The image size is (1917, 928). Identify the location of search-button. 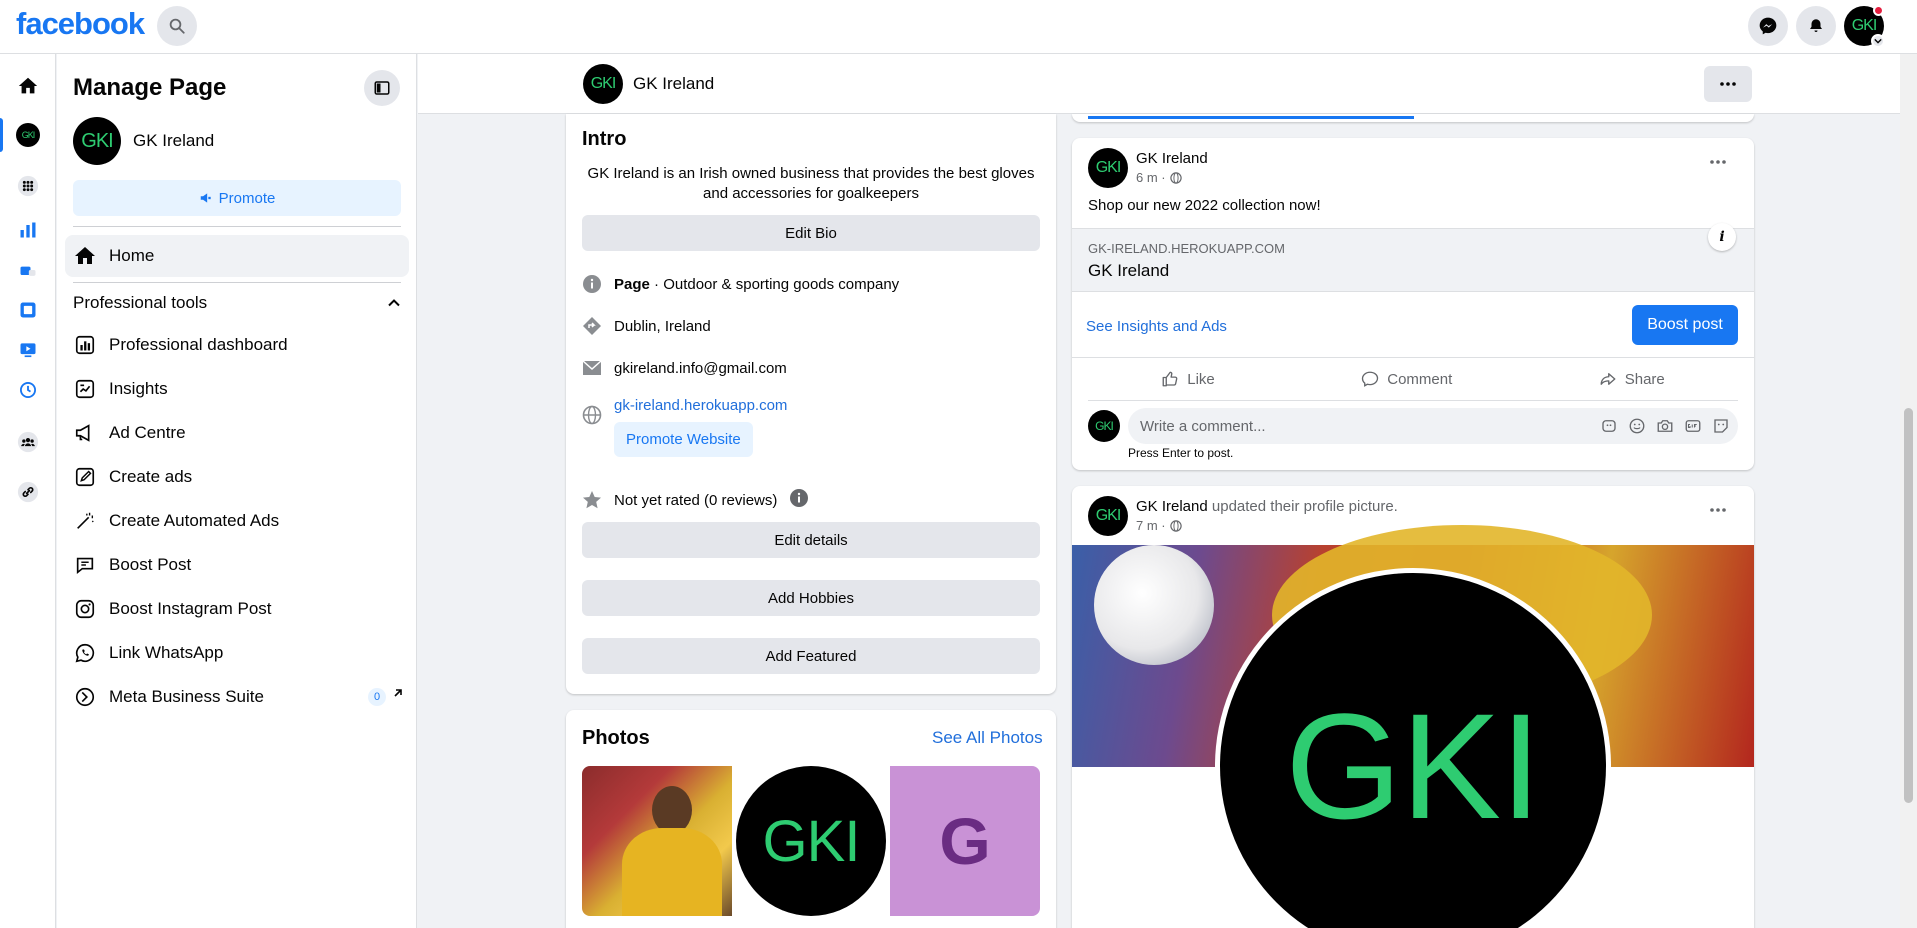
(177, 26).